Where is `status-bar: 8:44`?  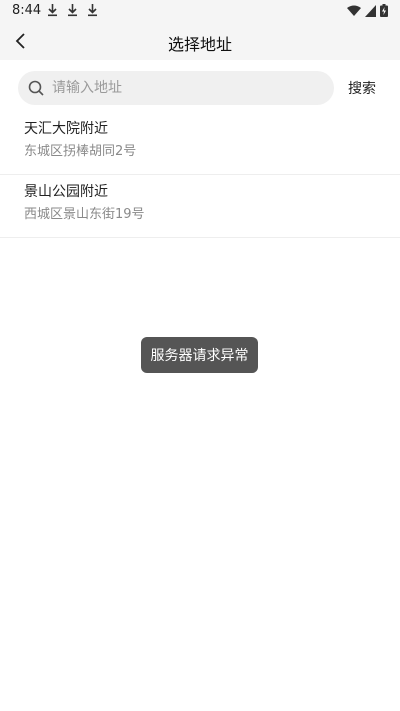 status-bar: 8:44 is located at coordinates (200, 11).